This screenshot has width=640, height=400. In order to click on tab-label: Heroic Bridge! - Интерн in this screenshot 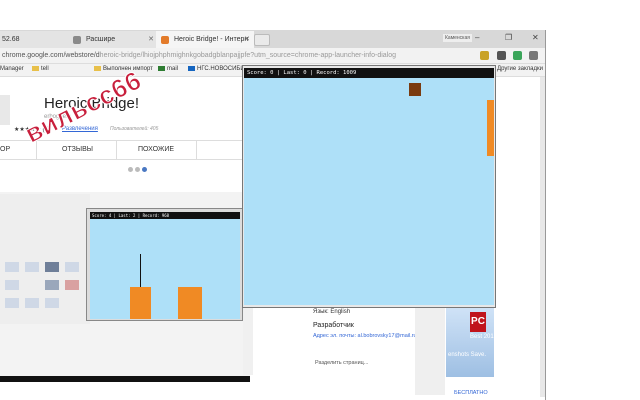, I will do `click(211, 39)`.